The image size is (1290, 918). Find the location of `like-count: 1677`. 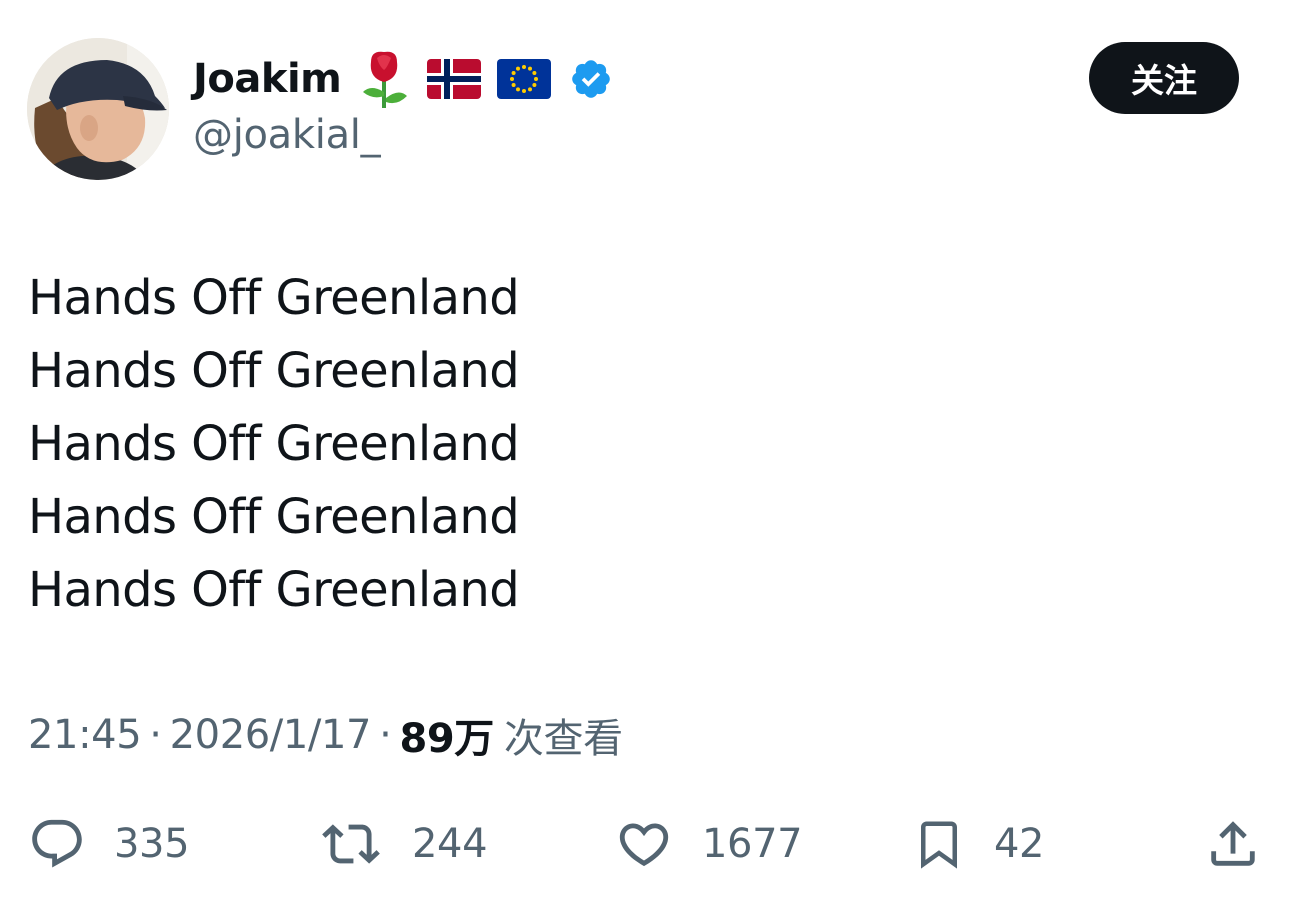

like-count: 1677 is located at coordinates (752, 844).